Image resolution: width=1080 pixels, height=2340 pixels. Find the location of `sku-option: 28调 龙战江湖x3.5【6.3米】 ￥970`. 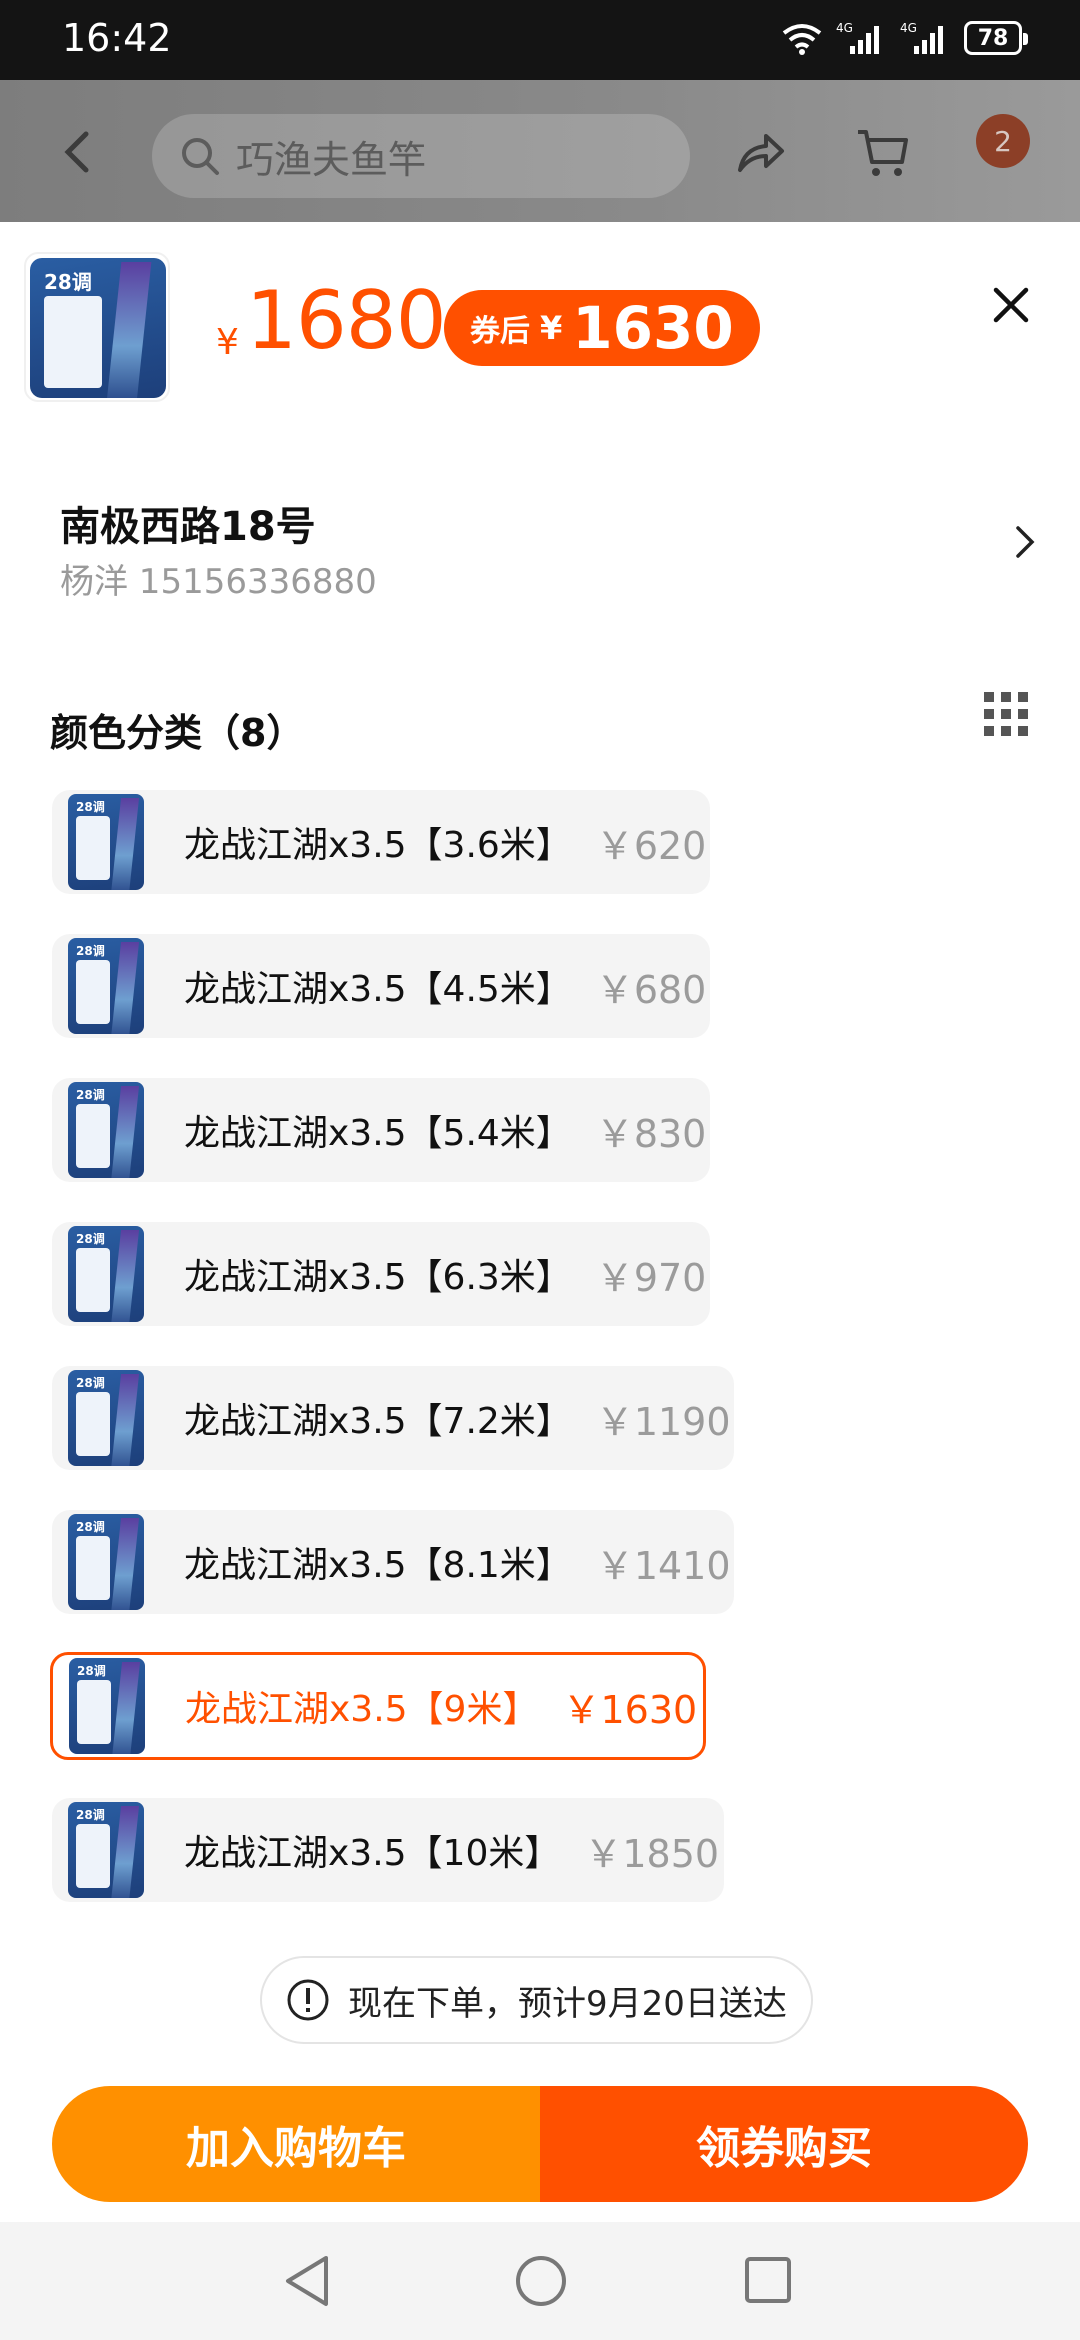

sku-option: 28调 龙战江湖x3.5【6.3米】 ￥970 is located at coordinates (381, 1274).